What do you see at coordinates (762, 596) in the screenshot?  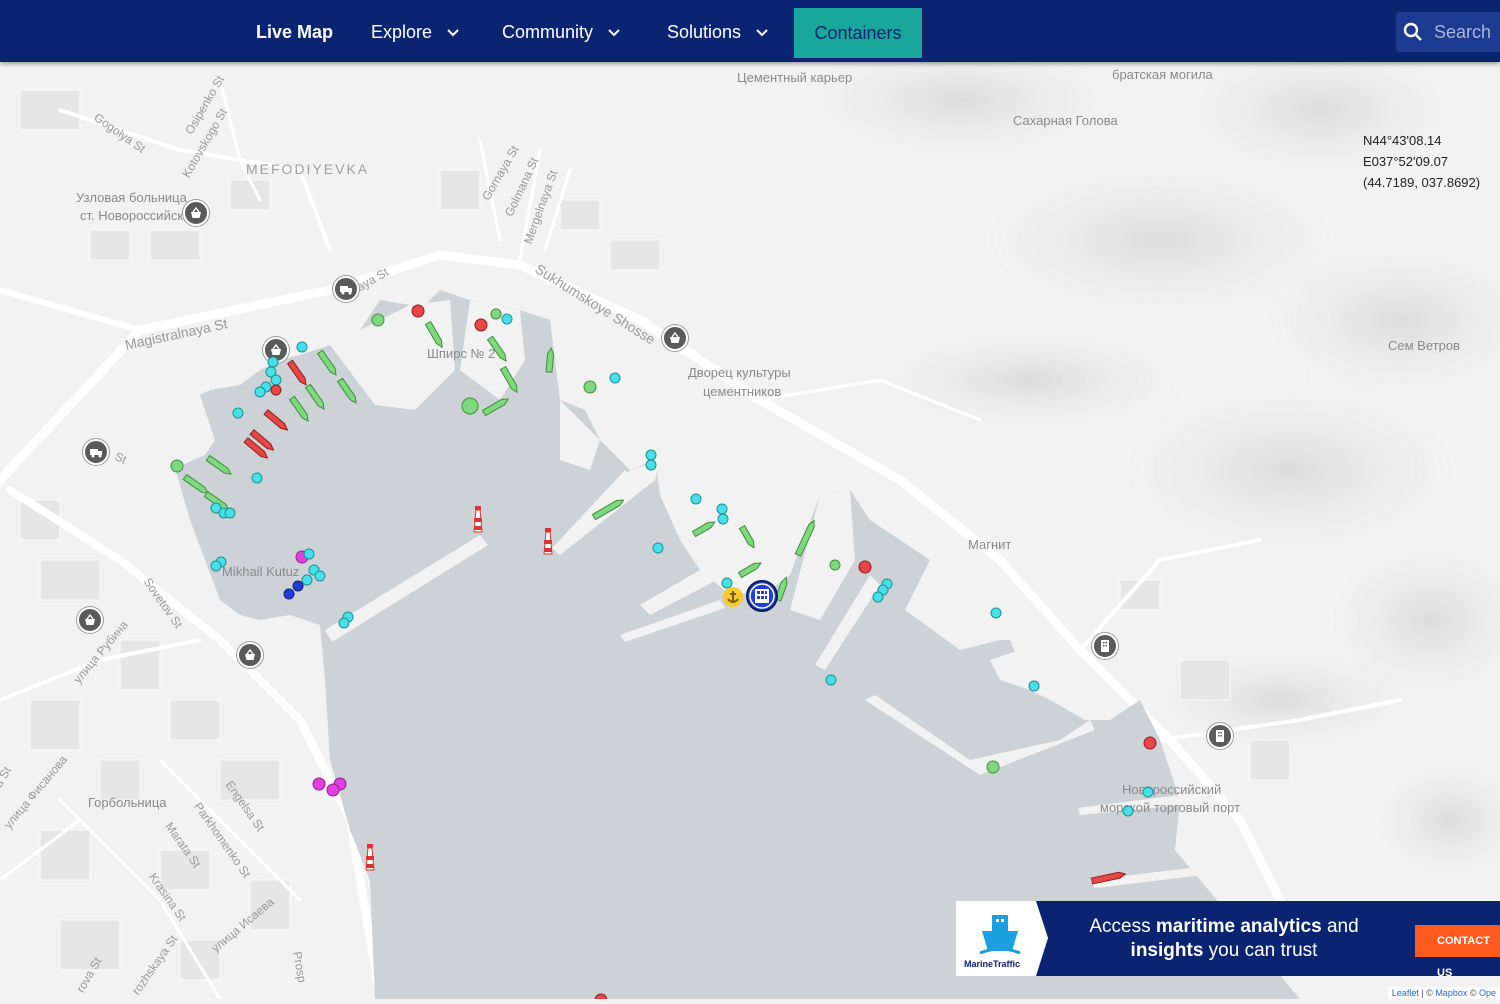 I see `port-authority-icon` at bounding box center [762, 596].